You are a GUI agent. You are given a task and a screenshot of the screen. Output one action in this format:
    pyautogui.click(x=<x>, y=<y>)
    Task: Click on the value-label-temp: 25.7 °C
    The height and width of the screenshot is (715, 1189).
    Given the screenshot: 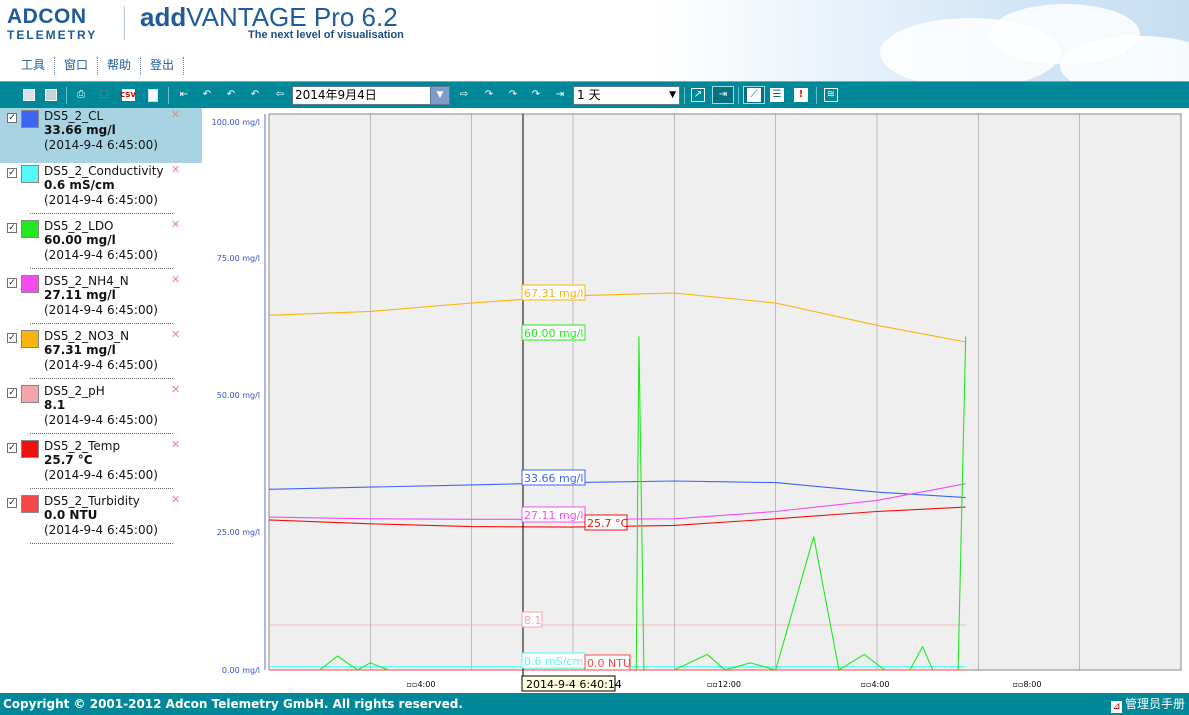 What is the action you would take?
    pyautogui.click(x=607, y=523)
    